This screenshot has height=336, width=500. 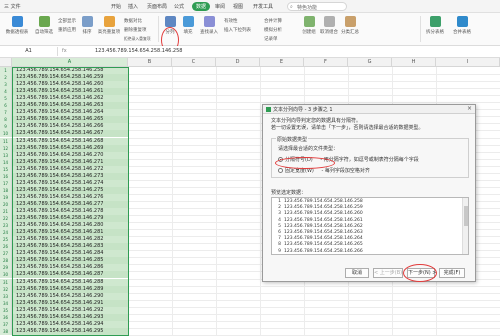 What do you see at coordinates (6, 113) in the screenshot?
I see `row-header: 7` at bounding box center [6, 113].